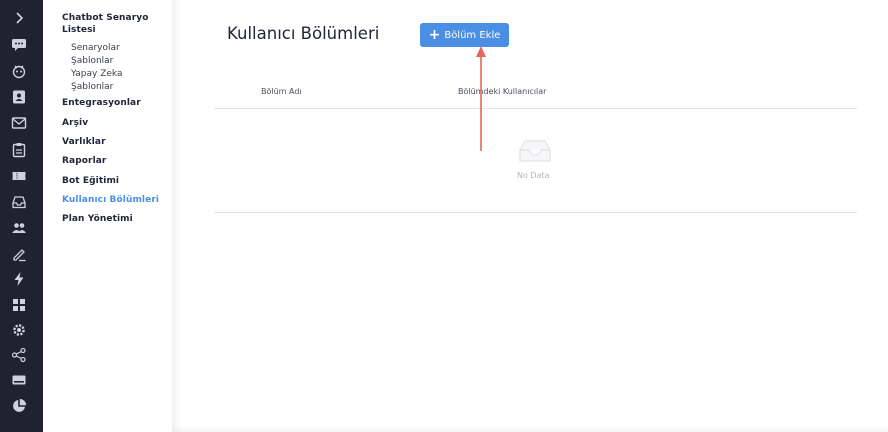  What do you see at coordinates (19, 71) in the screenshot?
I see `bot-face-icon` at bounding box center [19, 71].